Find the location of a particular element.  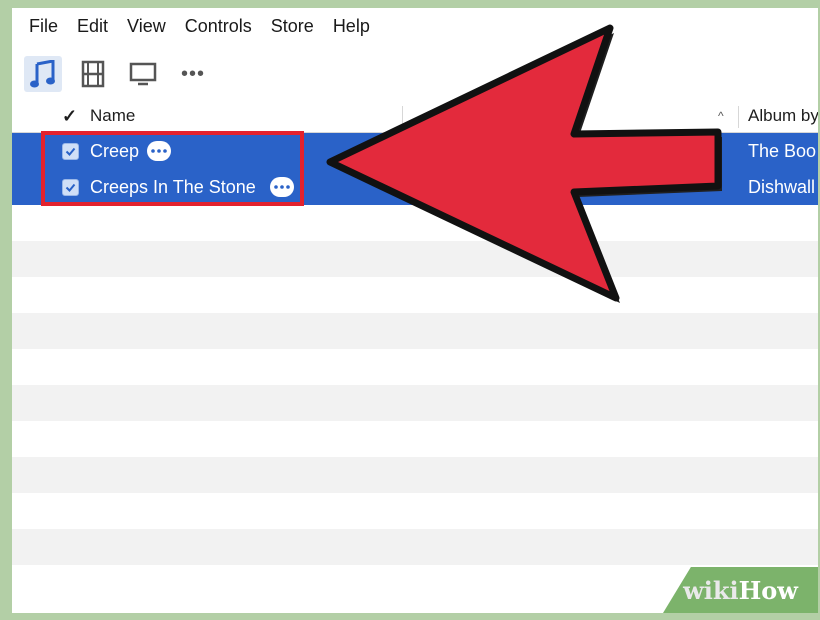

music-note-icon is located at coordinates (42, 74).